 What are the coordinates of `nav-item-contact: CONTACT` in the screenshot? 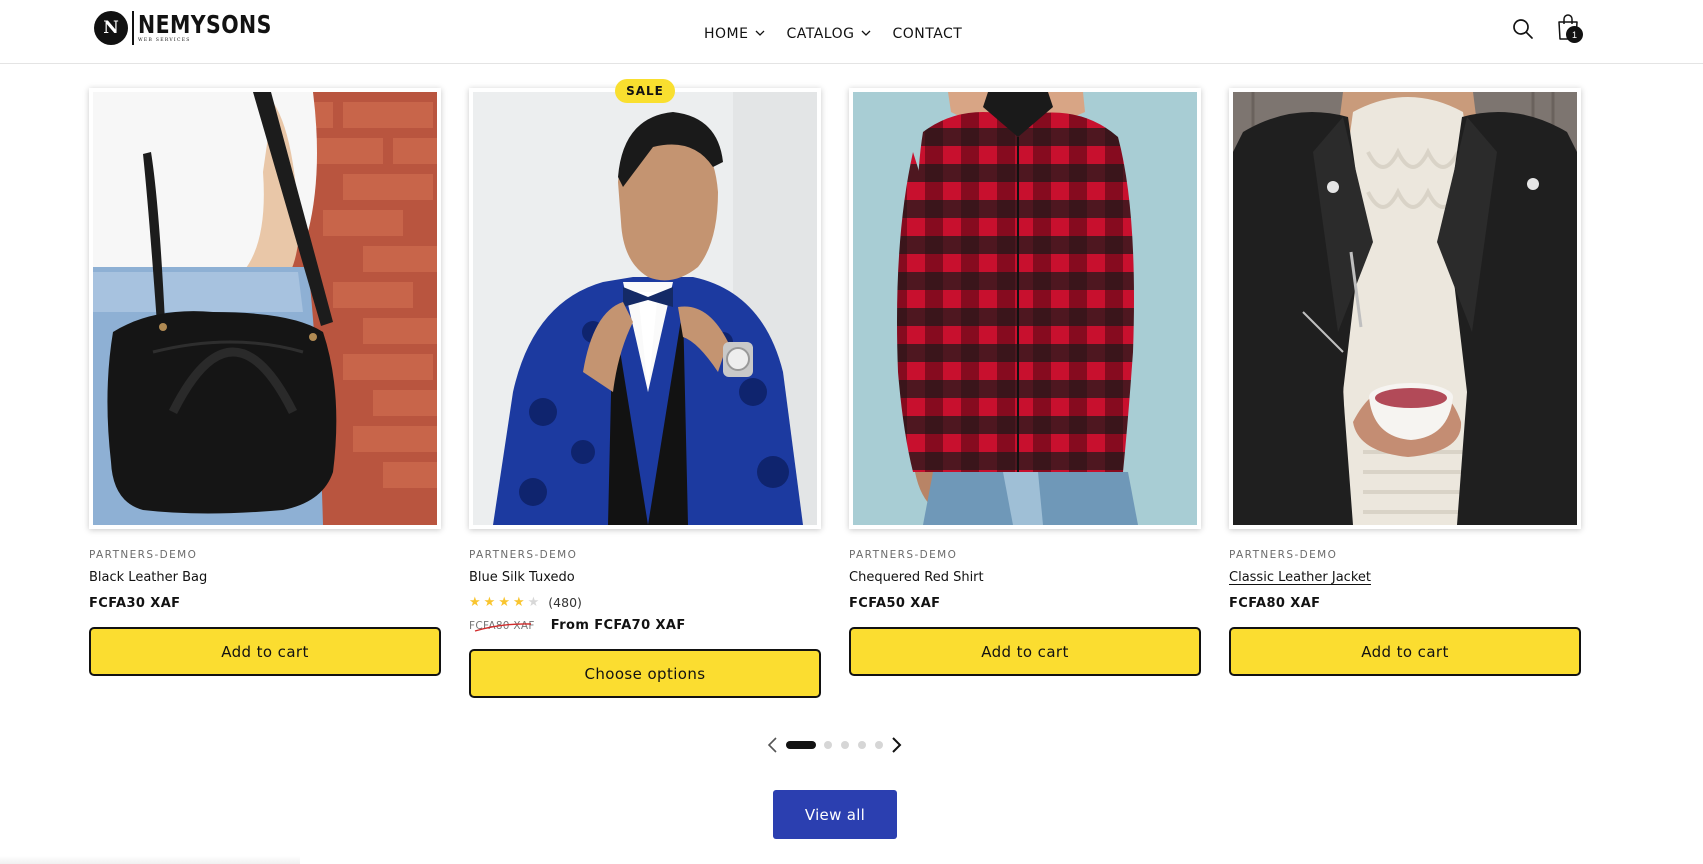 It's located at (927, 34).